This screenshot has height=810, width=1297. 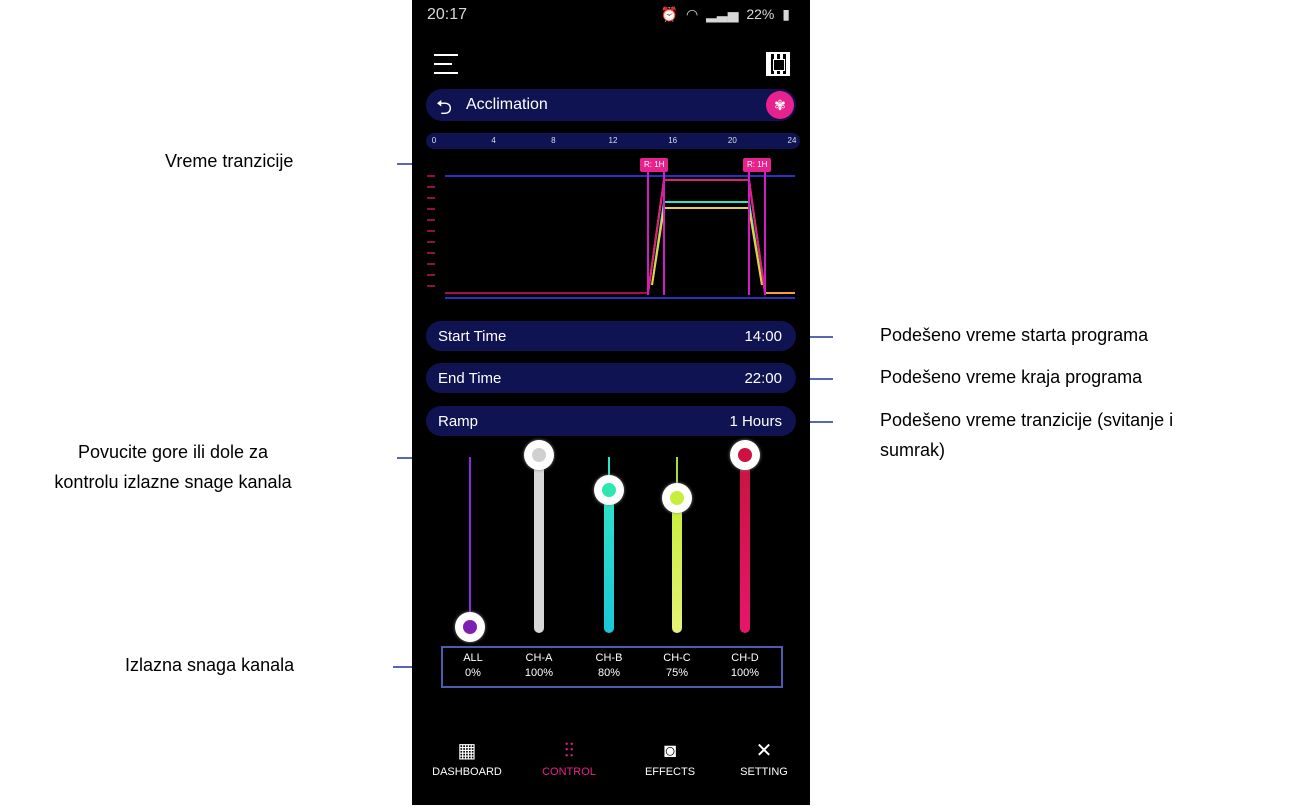 What do you see at coordinates (611, 378) in the screenshot?
I see `end-time-row: End Time 22:00` at bounding box center [611, 378].